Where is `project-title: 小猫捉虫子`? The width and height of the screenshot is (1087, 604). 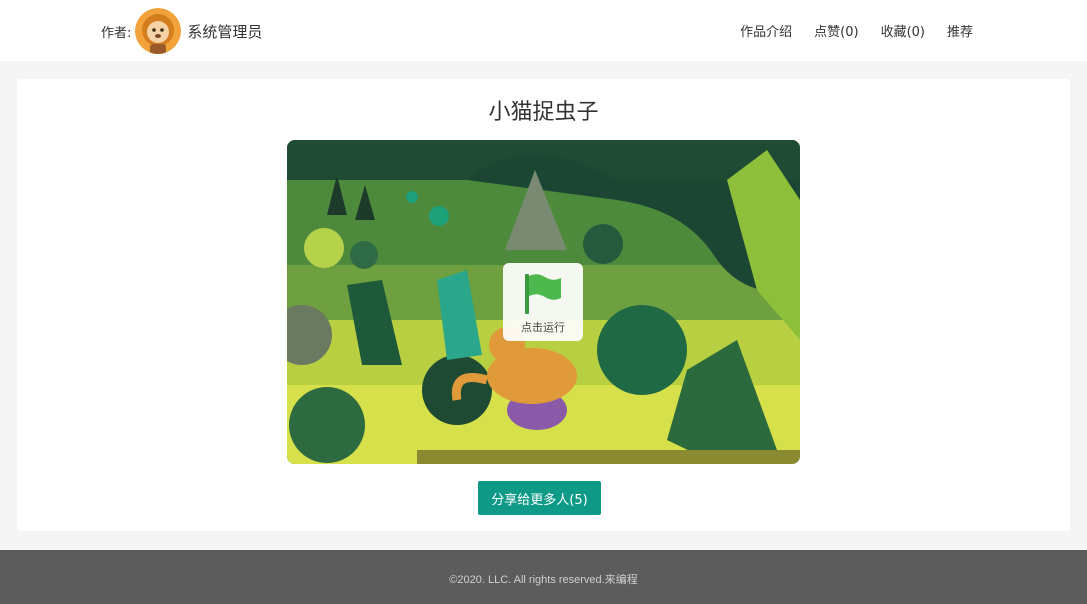 project-title: 小猫捉虫子 is located at coordinates (543, 112).